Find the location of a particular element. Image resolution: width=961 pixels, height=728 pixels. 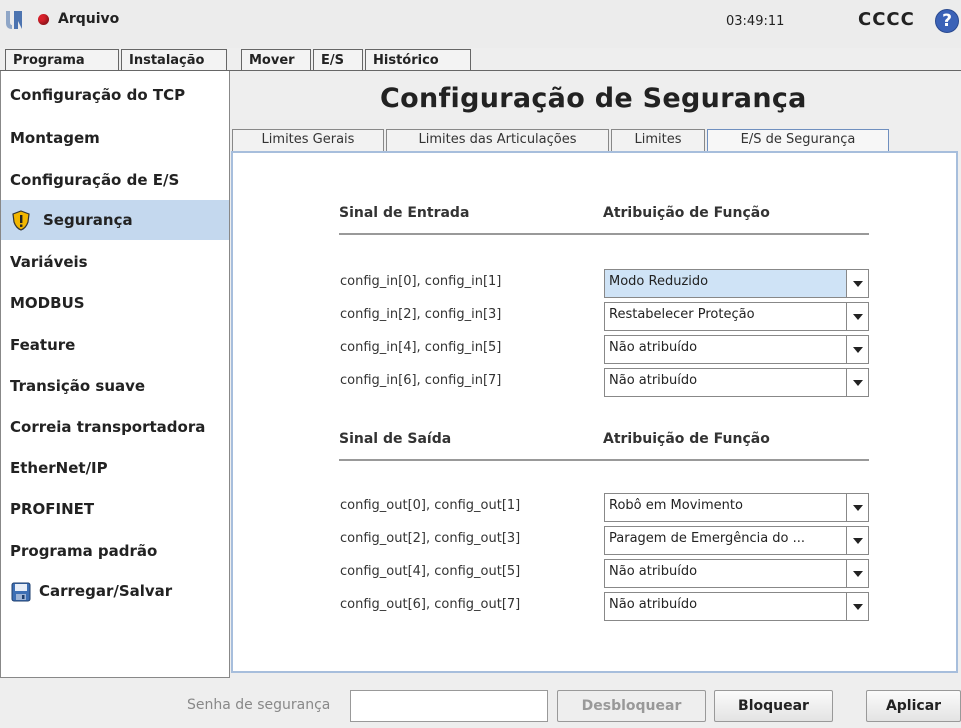

input-signal-label: config_in[4], config_in[5] is located at coordinates (421, 347).